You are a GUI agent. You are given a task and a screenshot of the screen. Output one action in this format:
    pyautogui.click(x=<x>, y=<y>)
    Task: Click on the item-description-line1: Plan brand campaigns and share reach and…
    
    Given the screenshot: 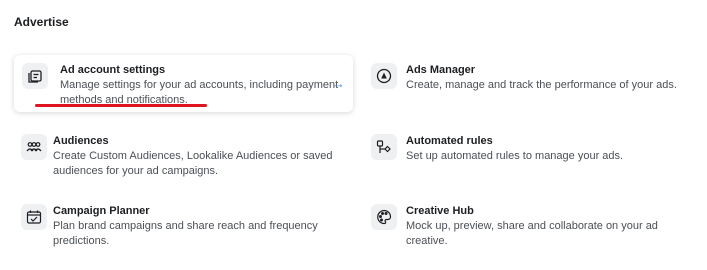 What is the action you would take?
    pyautogui.click(x=185, y=226)
    